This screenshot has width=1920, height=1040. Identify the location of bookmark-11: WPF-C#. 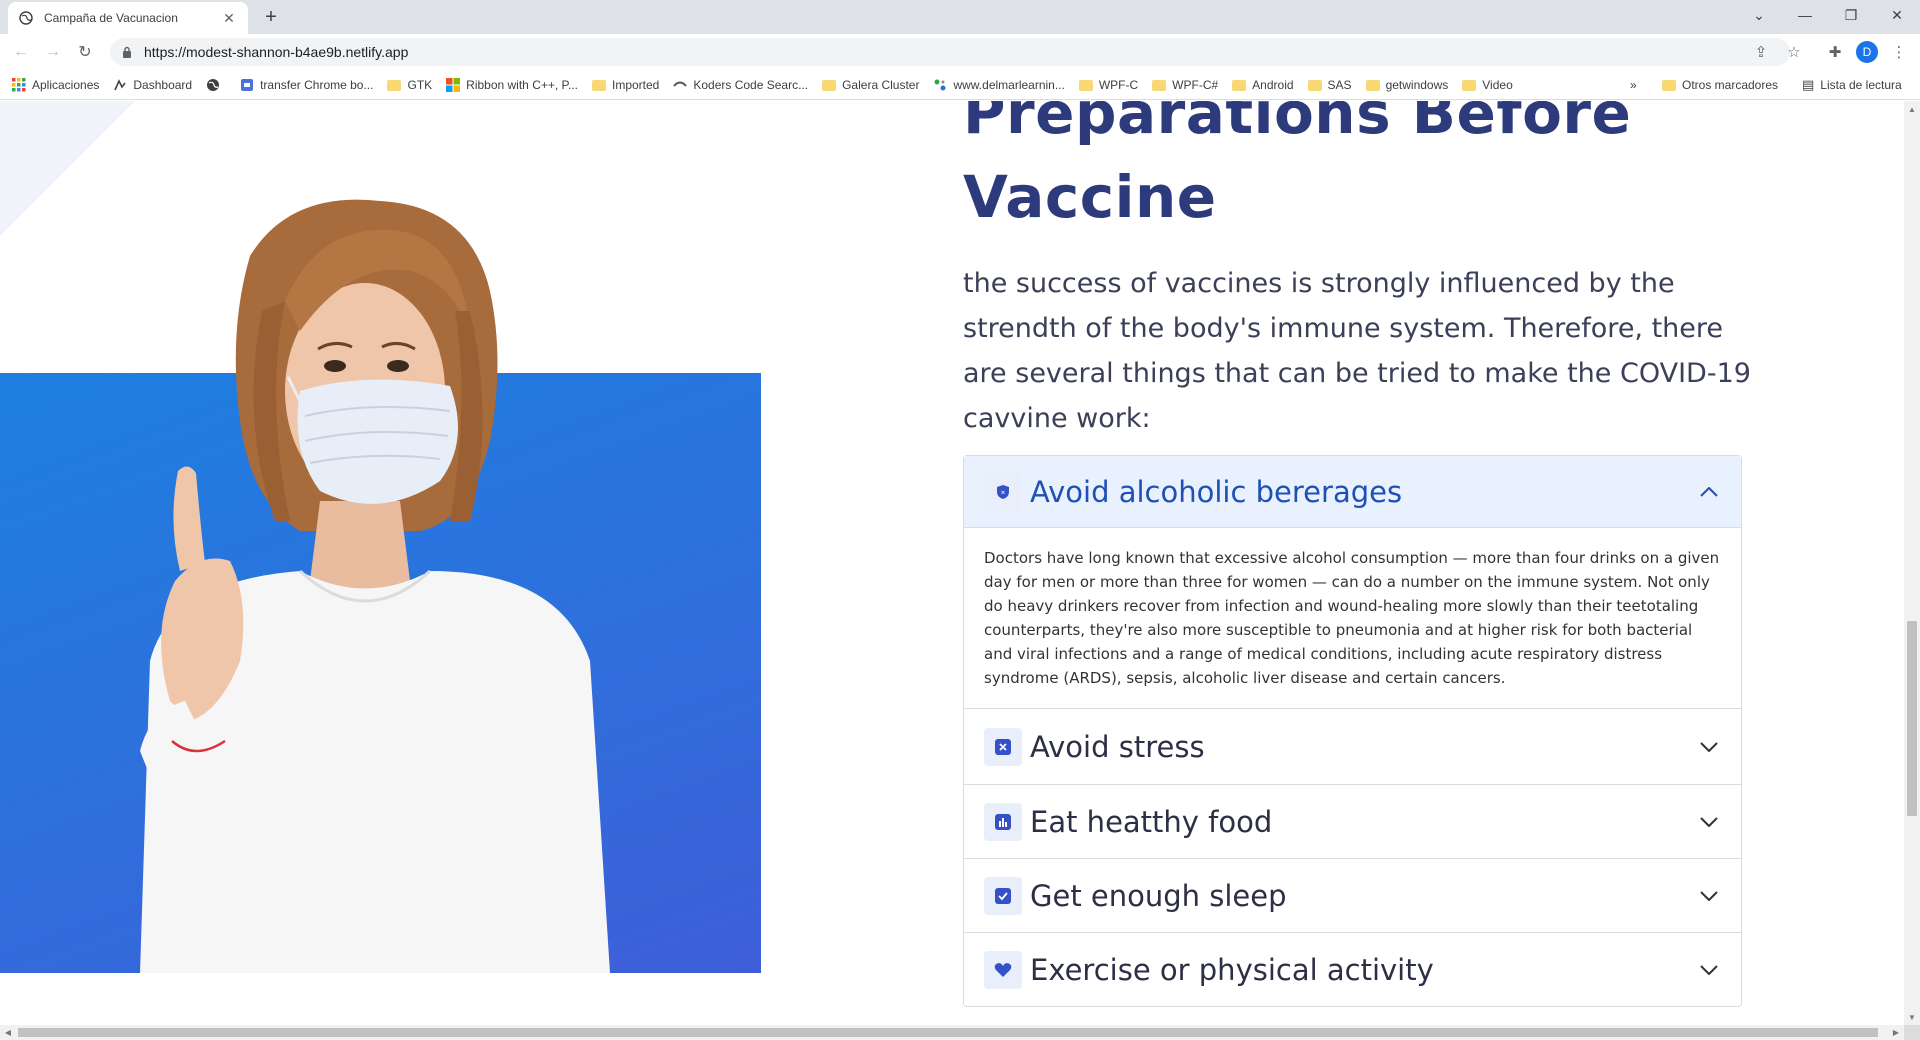
(1185, 85).